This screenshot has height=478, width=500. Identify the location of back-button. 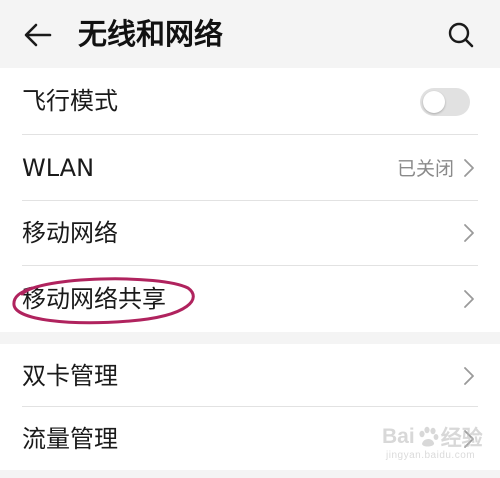
(38, 35).